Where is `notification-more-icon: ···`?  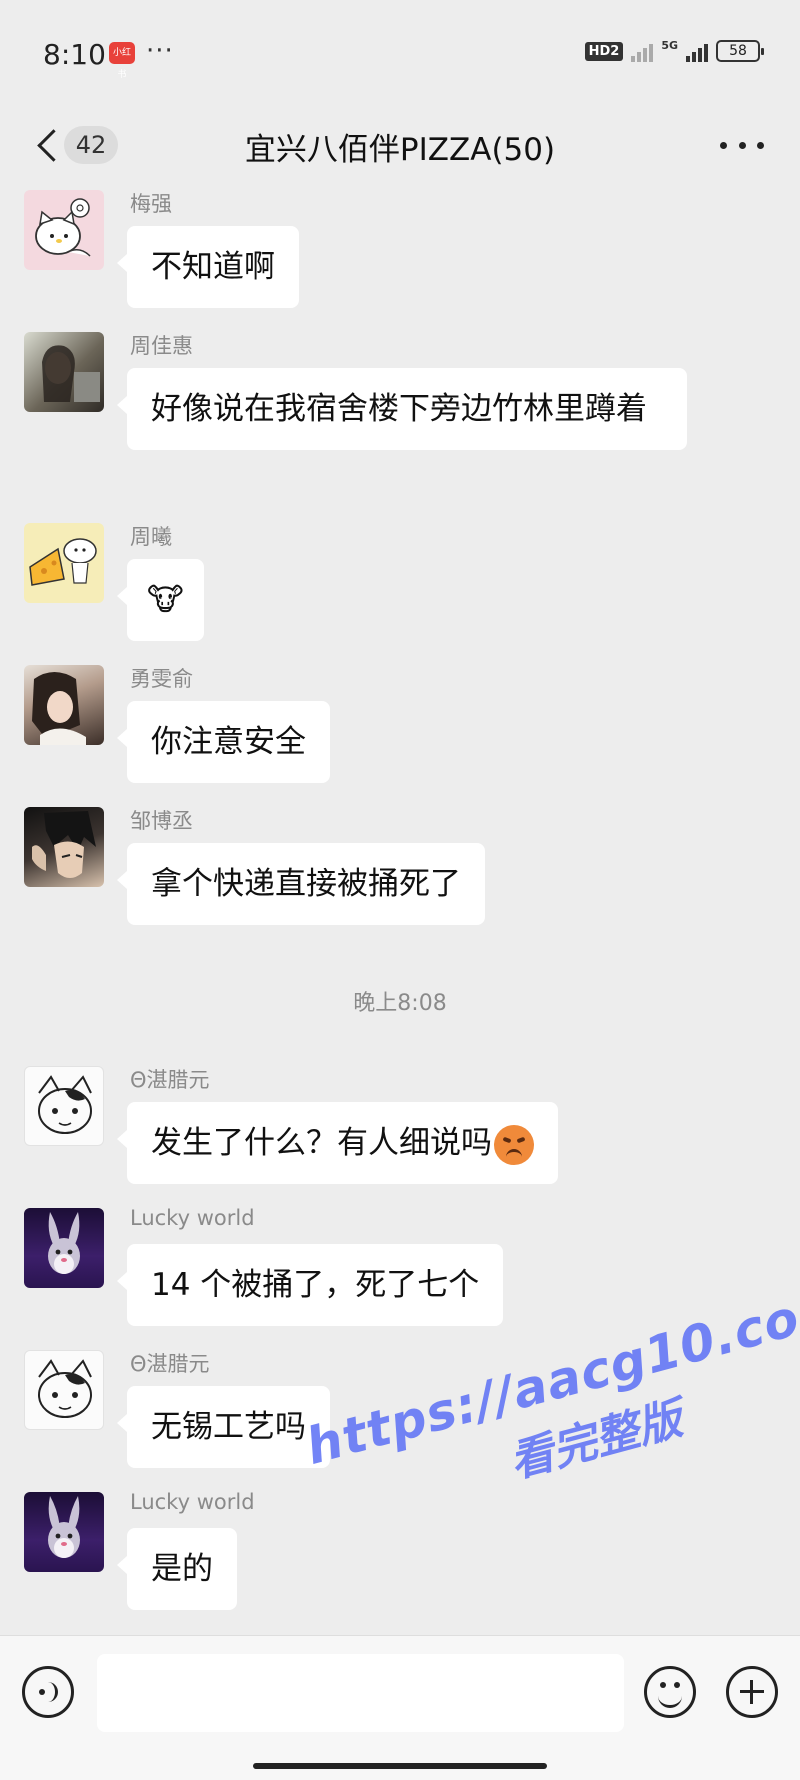
notification-more-icon: ··· is located at coordinates (160, 51).